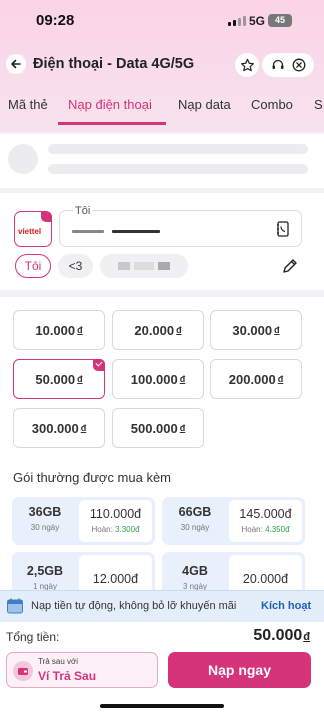 The image size is (324, 718). I want to click on viettel-logo: viettel, so click(33, 229).